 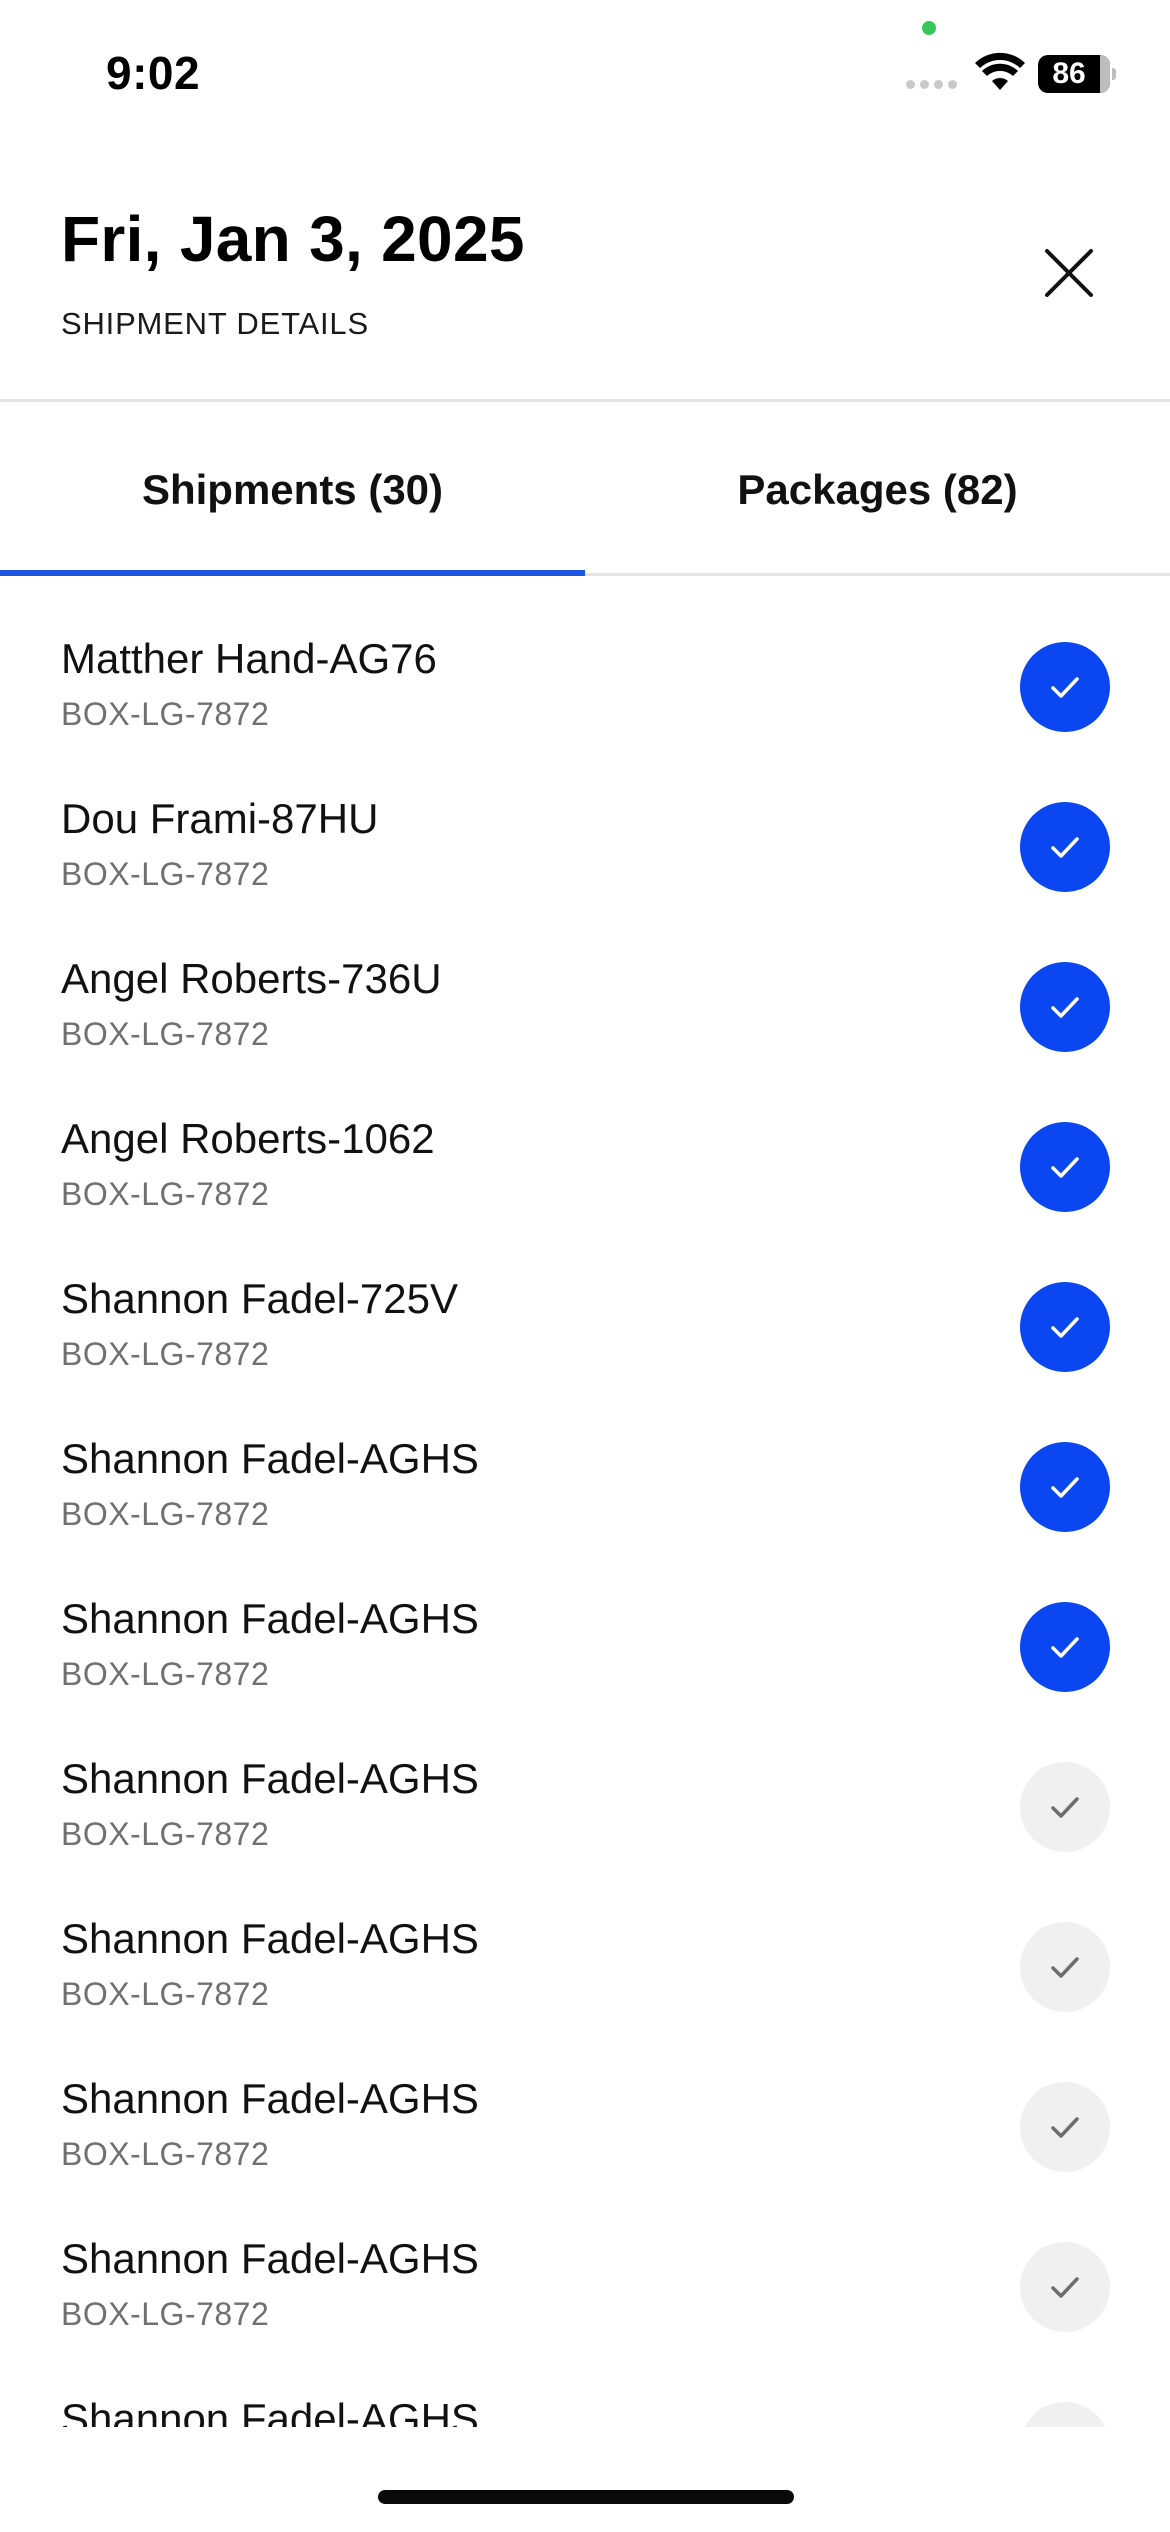 I want to click on status-bar: 9:02 86, so click(x=585, y=70).